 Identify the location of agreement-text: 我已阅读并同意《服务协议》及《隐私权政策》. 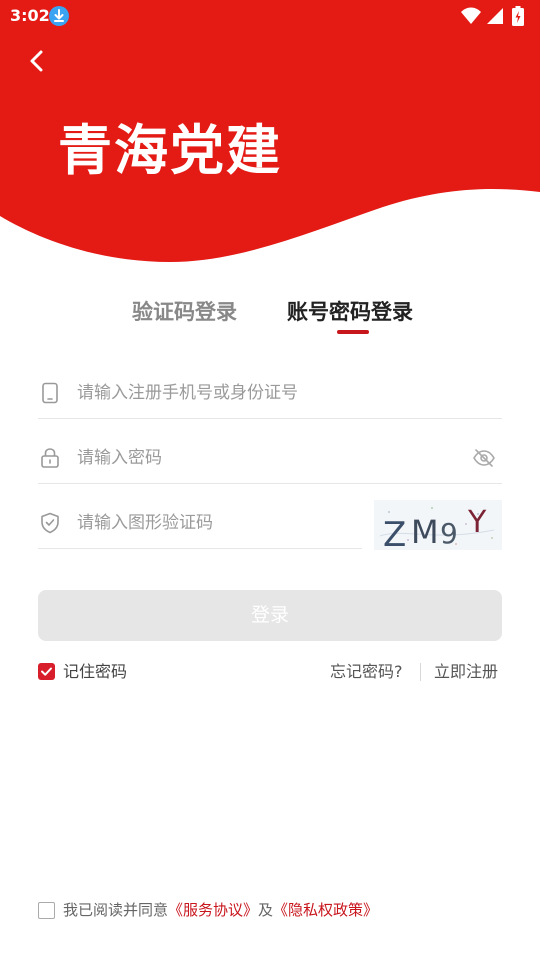
(220, 910).